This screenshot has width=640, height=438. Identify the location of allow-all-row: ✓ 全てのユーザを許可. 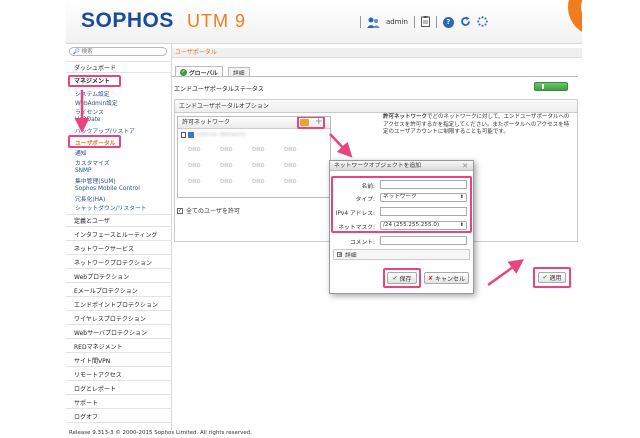
(208, 211).